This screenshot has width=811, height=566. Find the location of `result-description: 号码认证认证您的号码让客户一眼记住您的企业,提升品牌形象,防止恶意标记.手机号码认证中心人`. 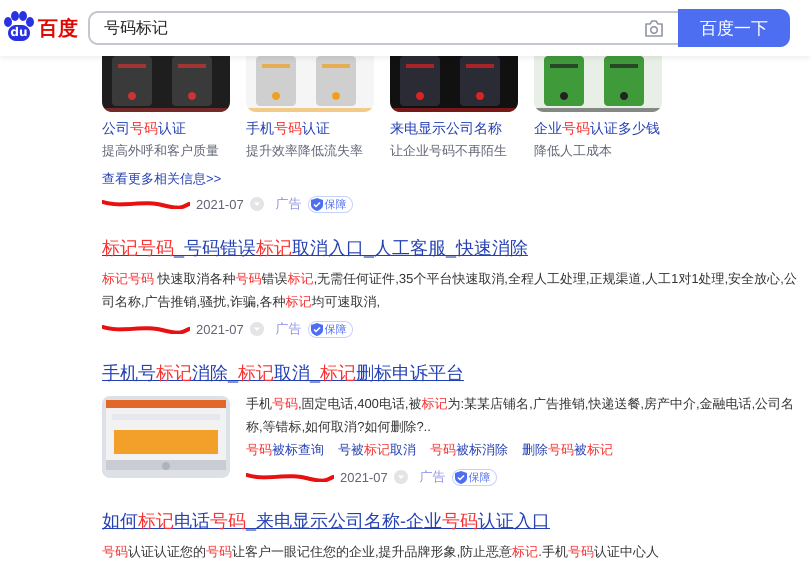

result-description: 号码认证认证您的号码让客户一眼记住您的企业,提升品牌形象,防止恶意标记.手机号码认证中心人 is located at coordinates (380, 552).